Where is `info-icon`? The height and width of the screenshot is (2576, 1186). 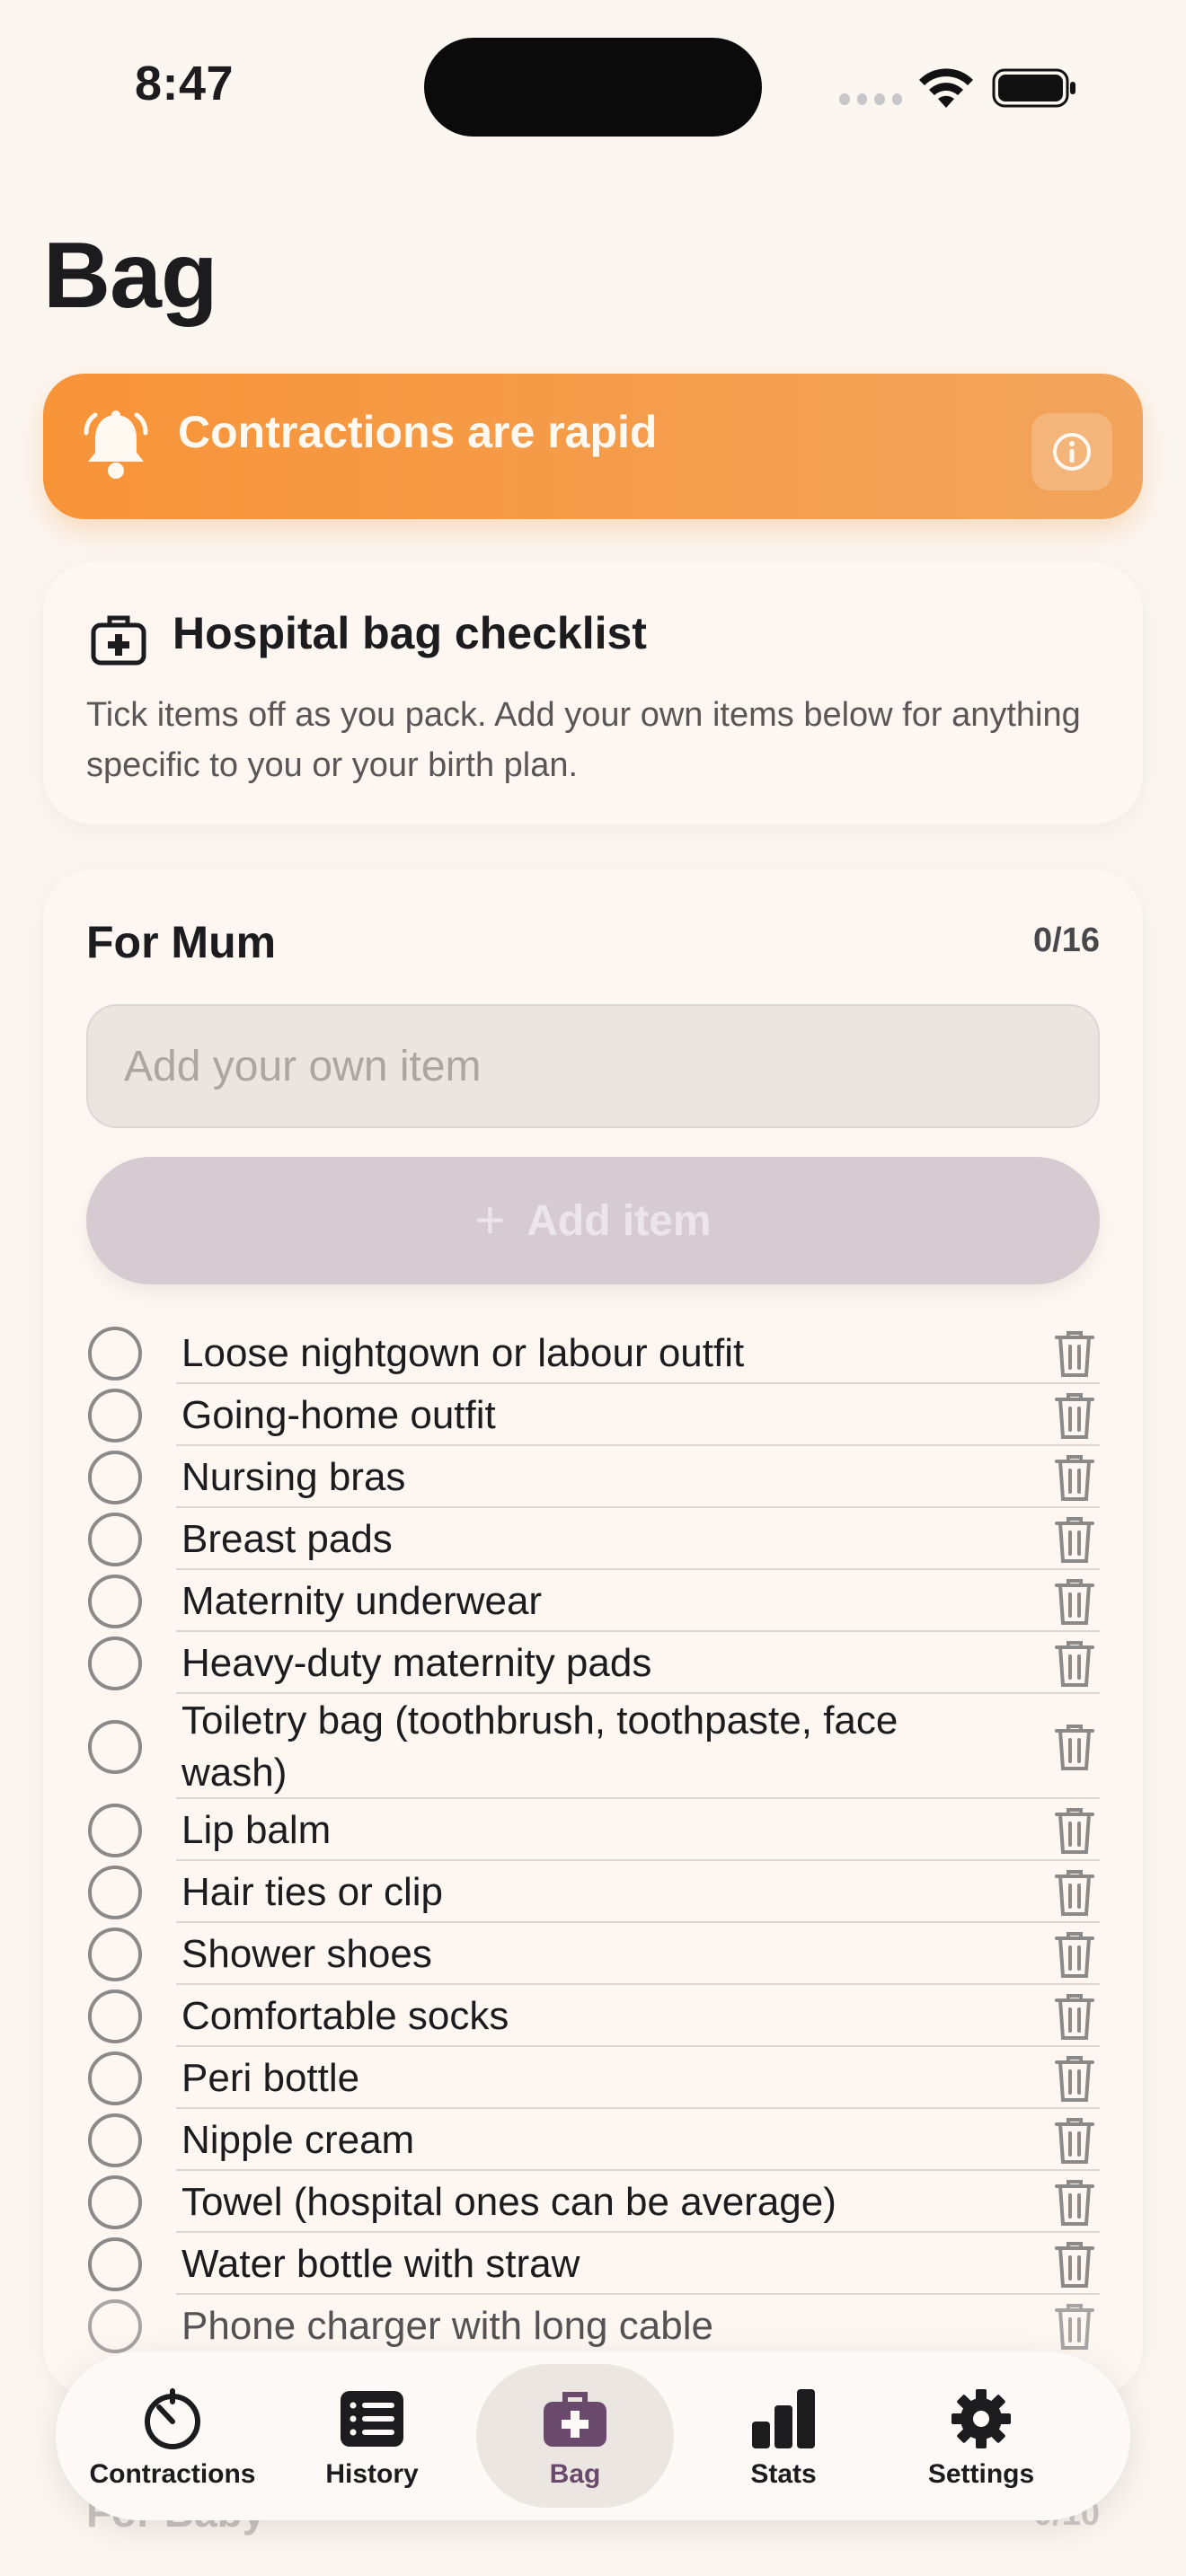 info-icon is located at coordinates (1072, 452).